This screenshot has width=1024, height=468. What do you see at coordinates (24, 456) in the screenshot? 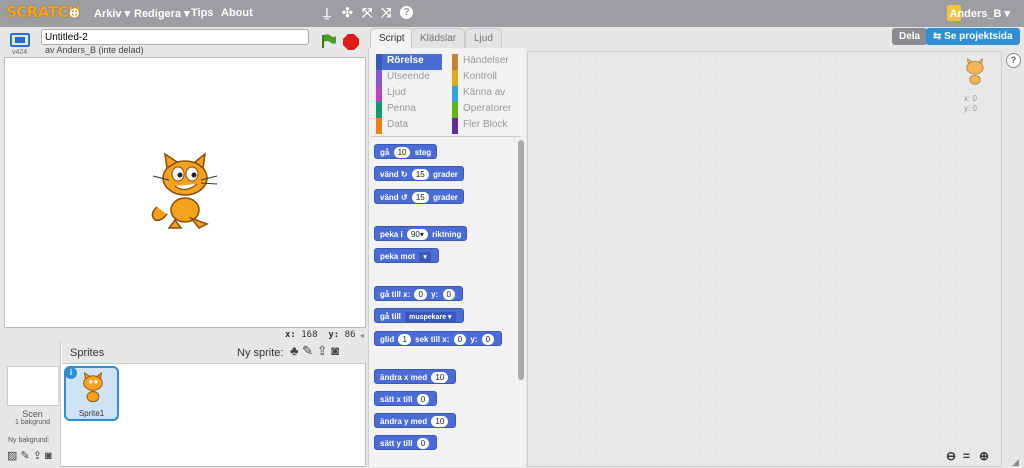
I see `backdrop-paint-icon: ✎` at bounding box center [24, 456].